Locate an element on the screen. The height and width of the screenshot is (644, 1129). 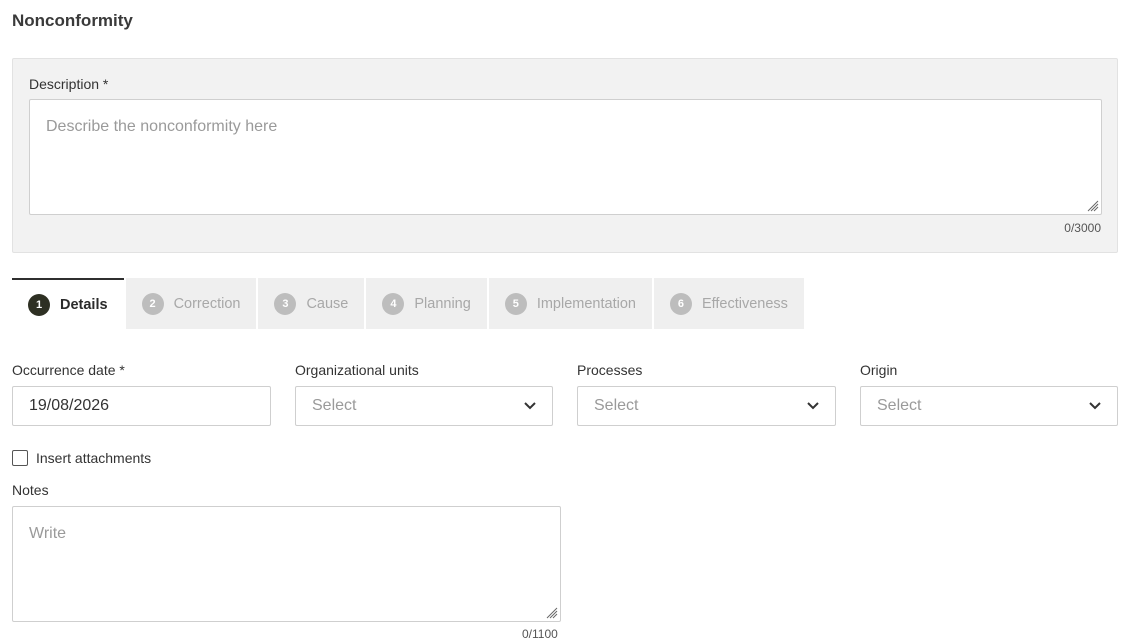
insert-attachments-label: Insert attachments is located at coordinates (93, 458).